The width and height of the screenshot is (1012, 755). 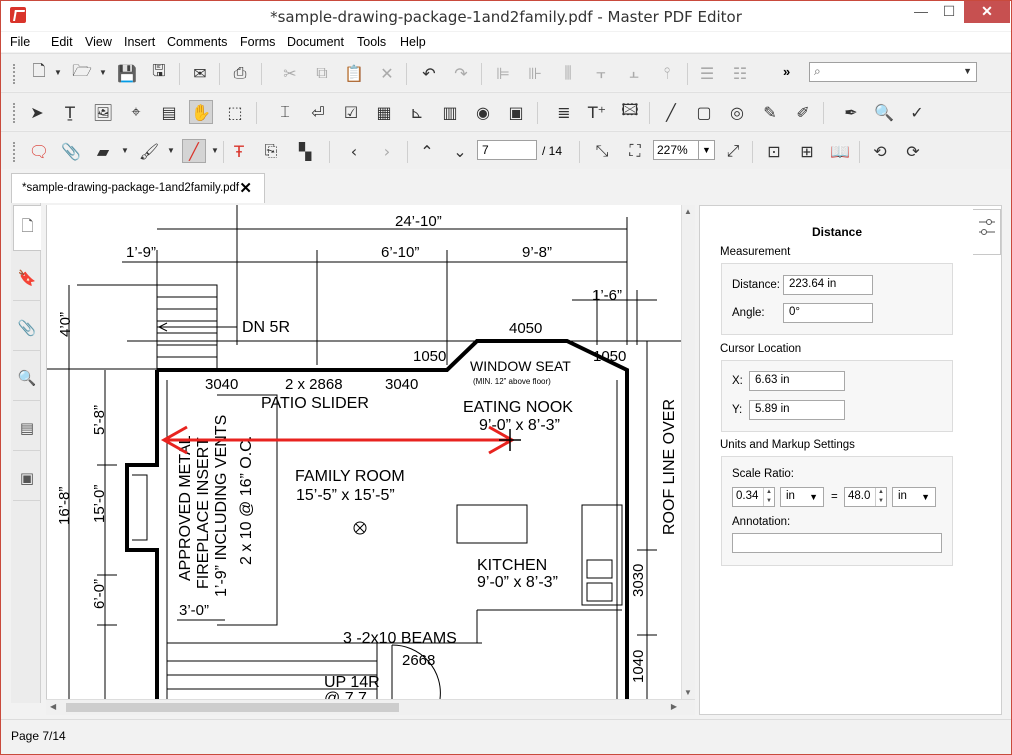 I want to click on menu-insert: Insert, so click(x=139, y=42).